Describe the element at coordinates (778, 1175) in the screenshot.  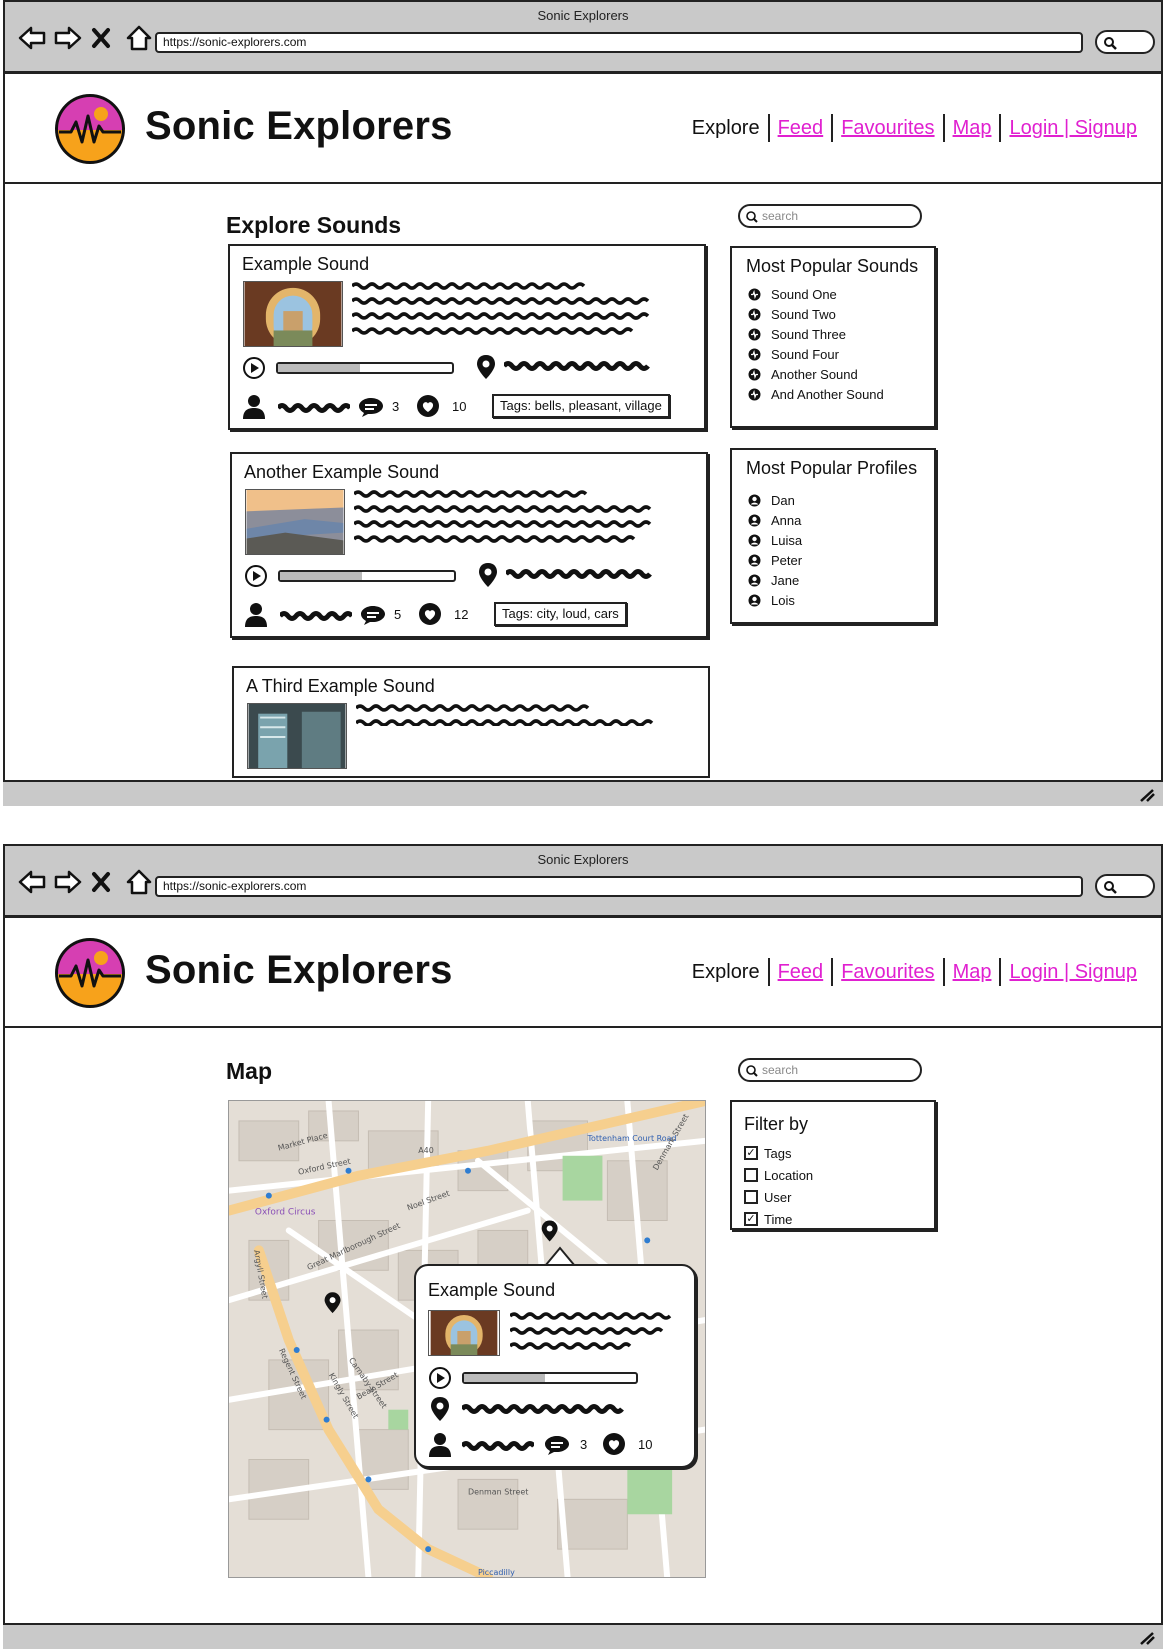
I see `filter-option-location: Location` at that location.